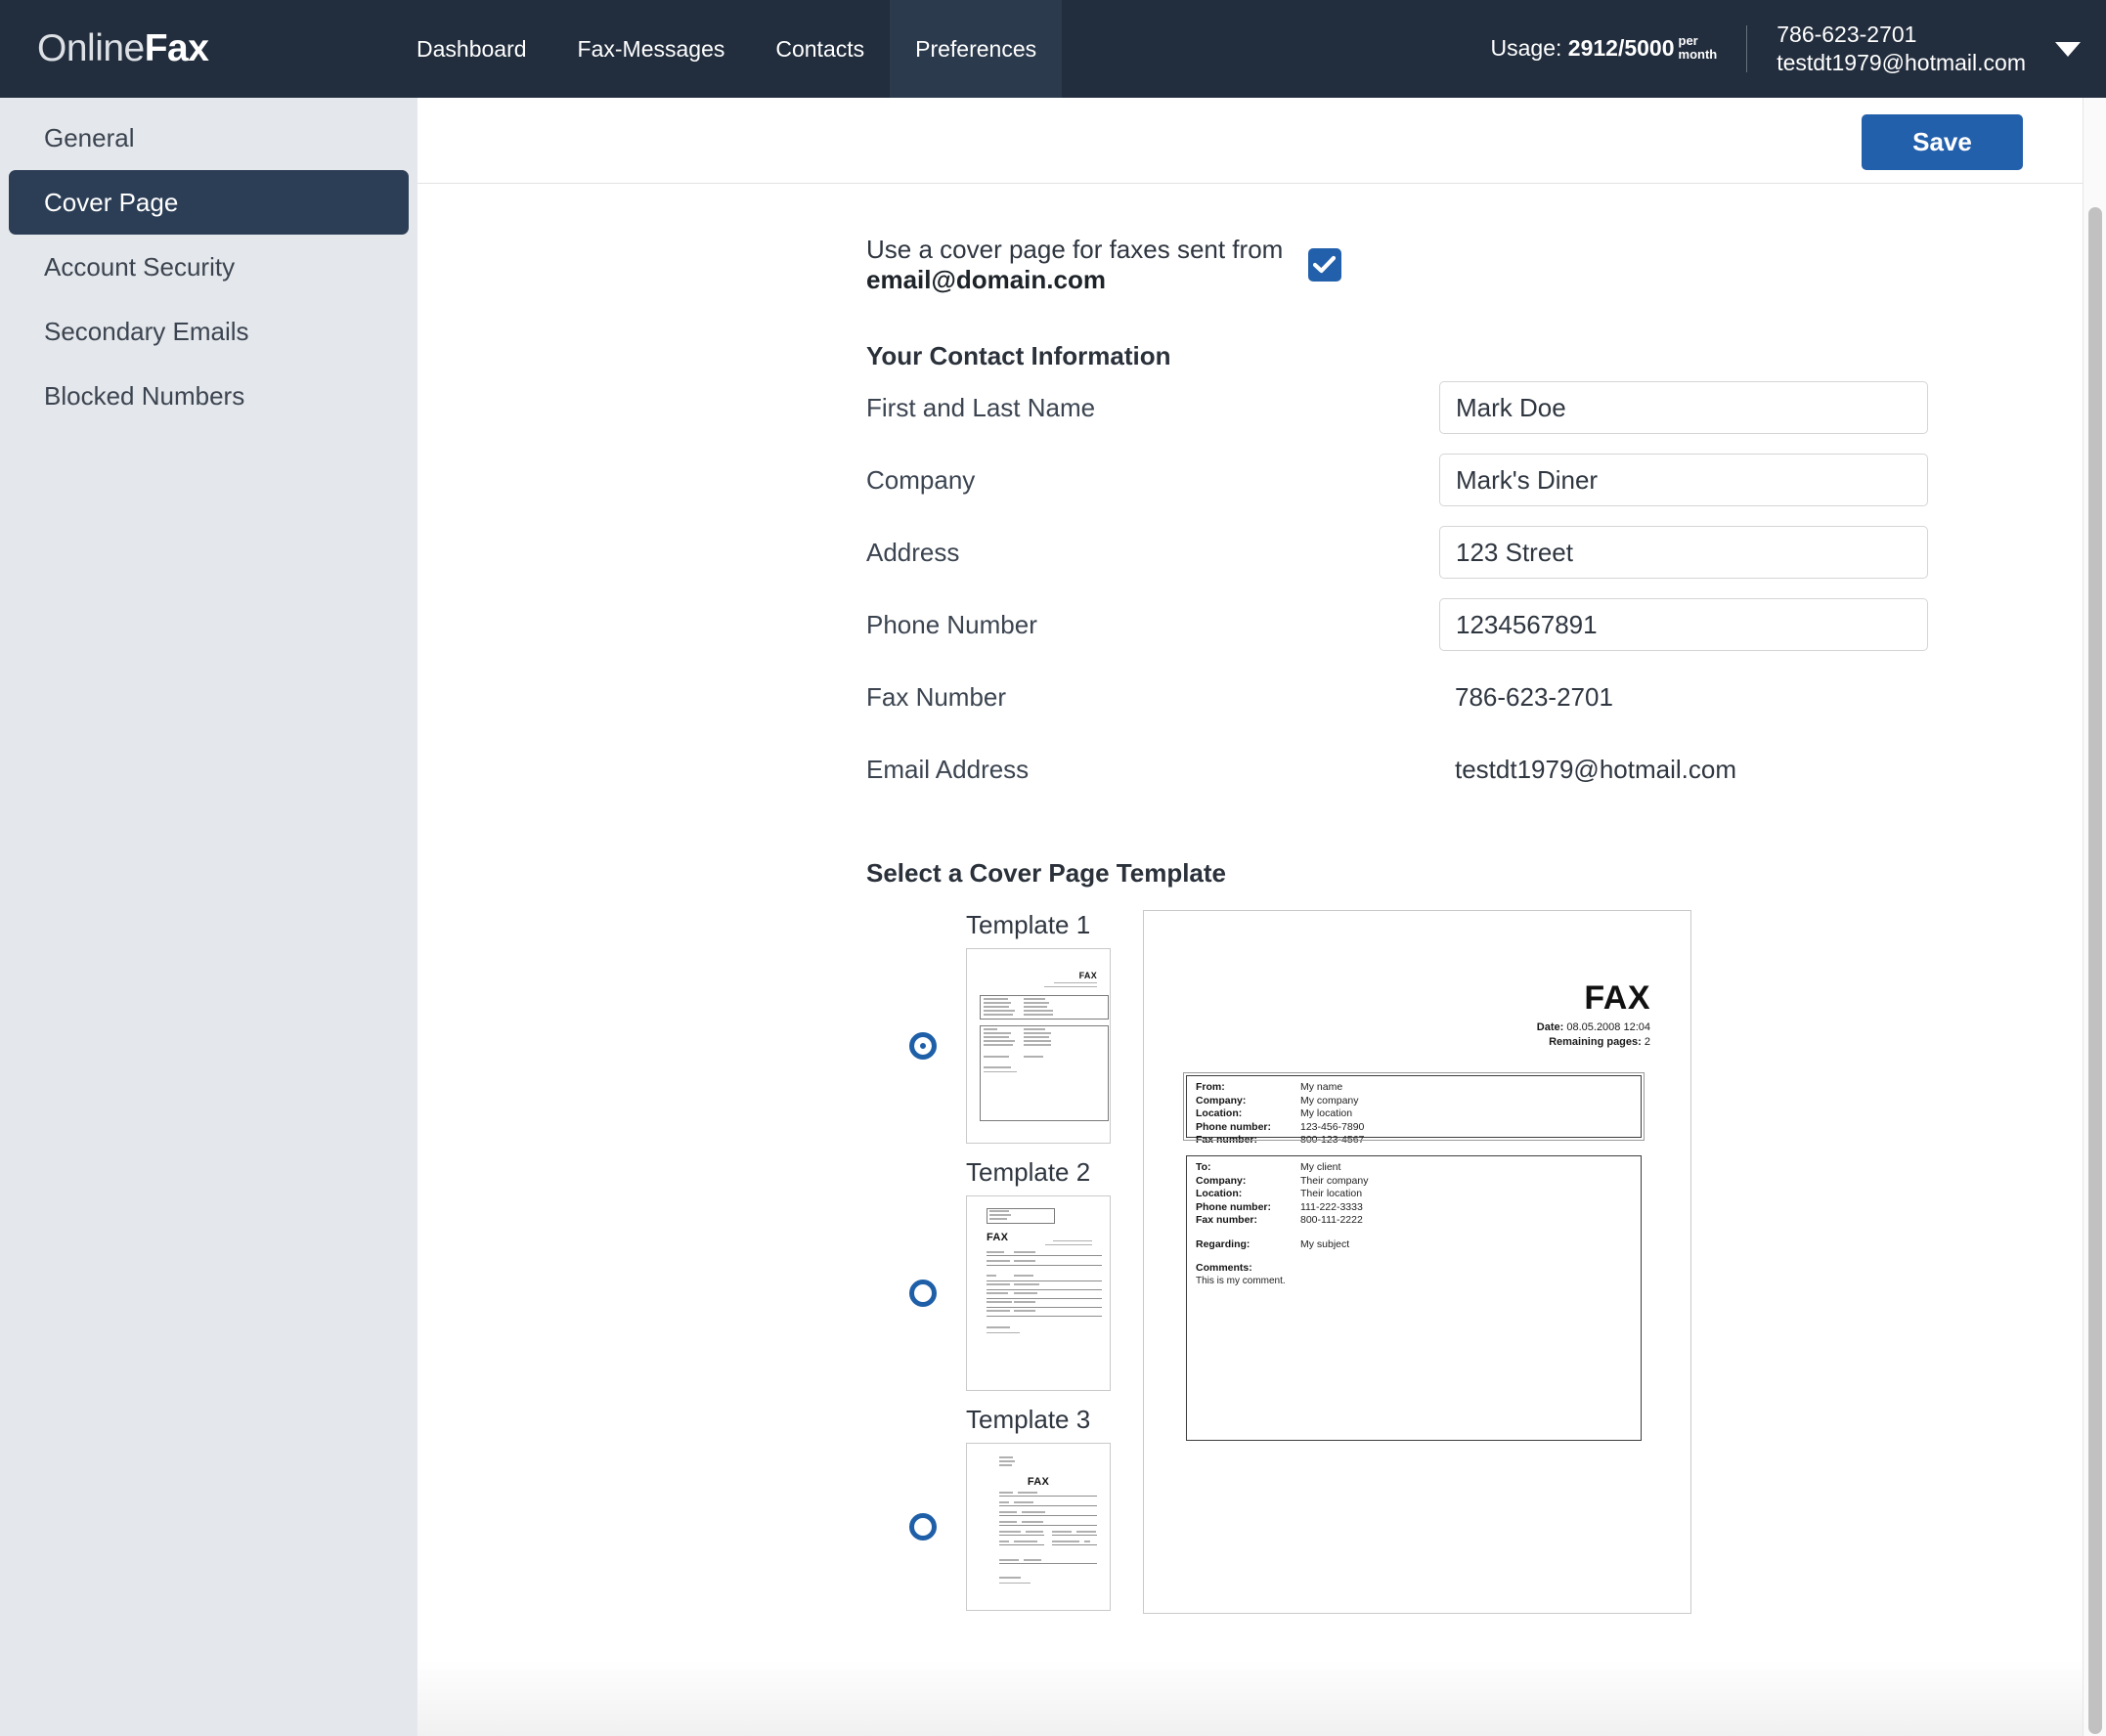 This screenshot has height=1736, width=2106. What do you see at coordinates (1036, 1037) in the screenshot?
I see `thumb1-tv3` at bounding box center [1036, 1037].